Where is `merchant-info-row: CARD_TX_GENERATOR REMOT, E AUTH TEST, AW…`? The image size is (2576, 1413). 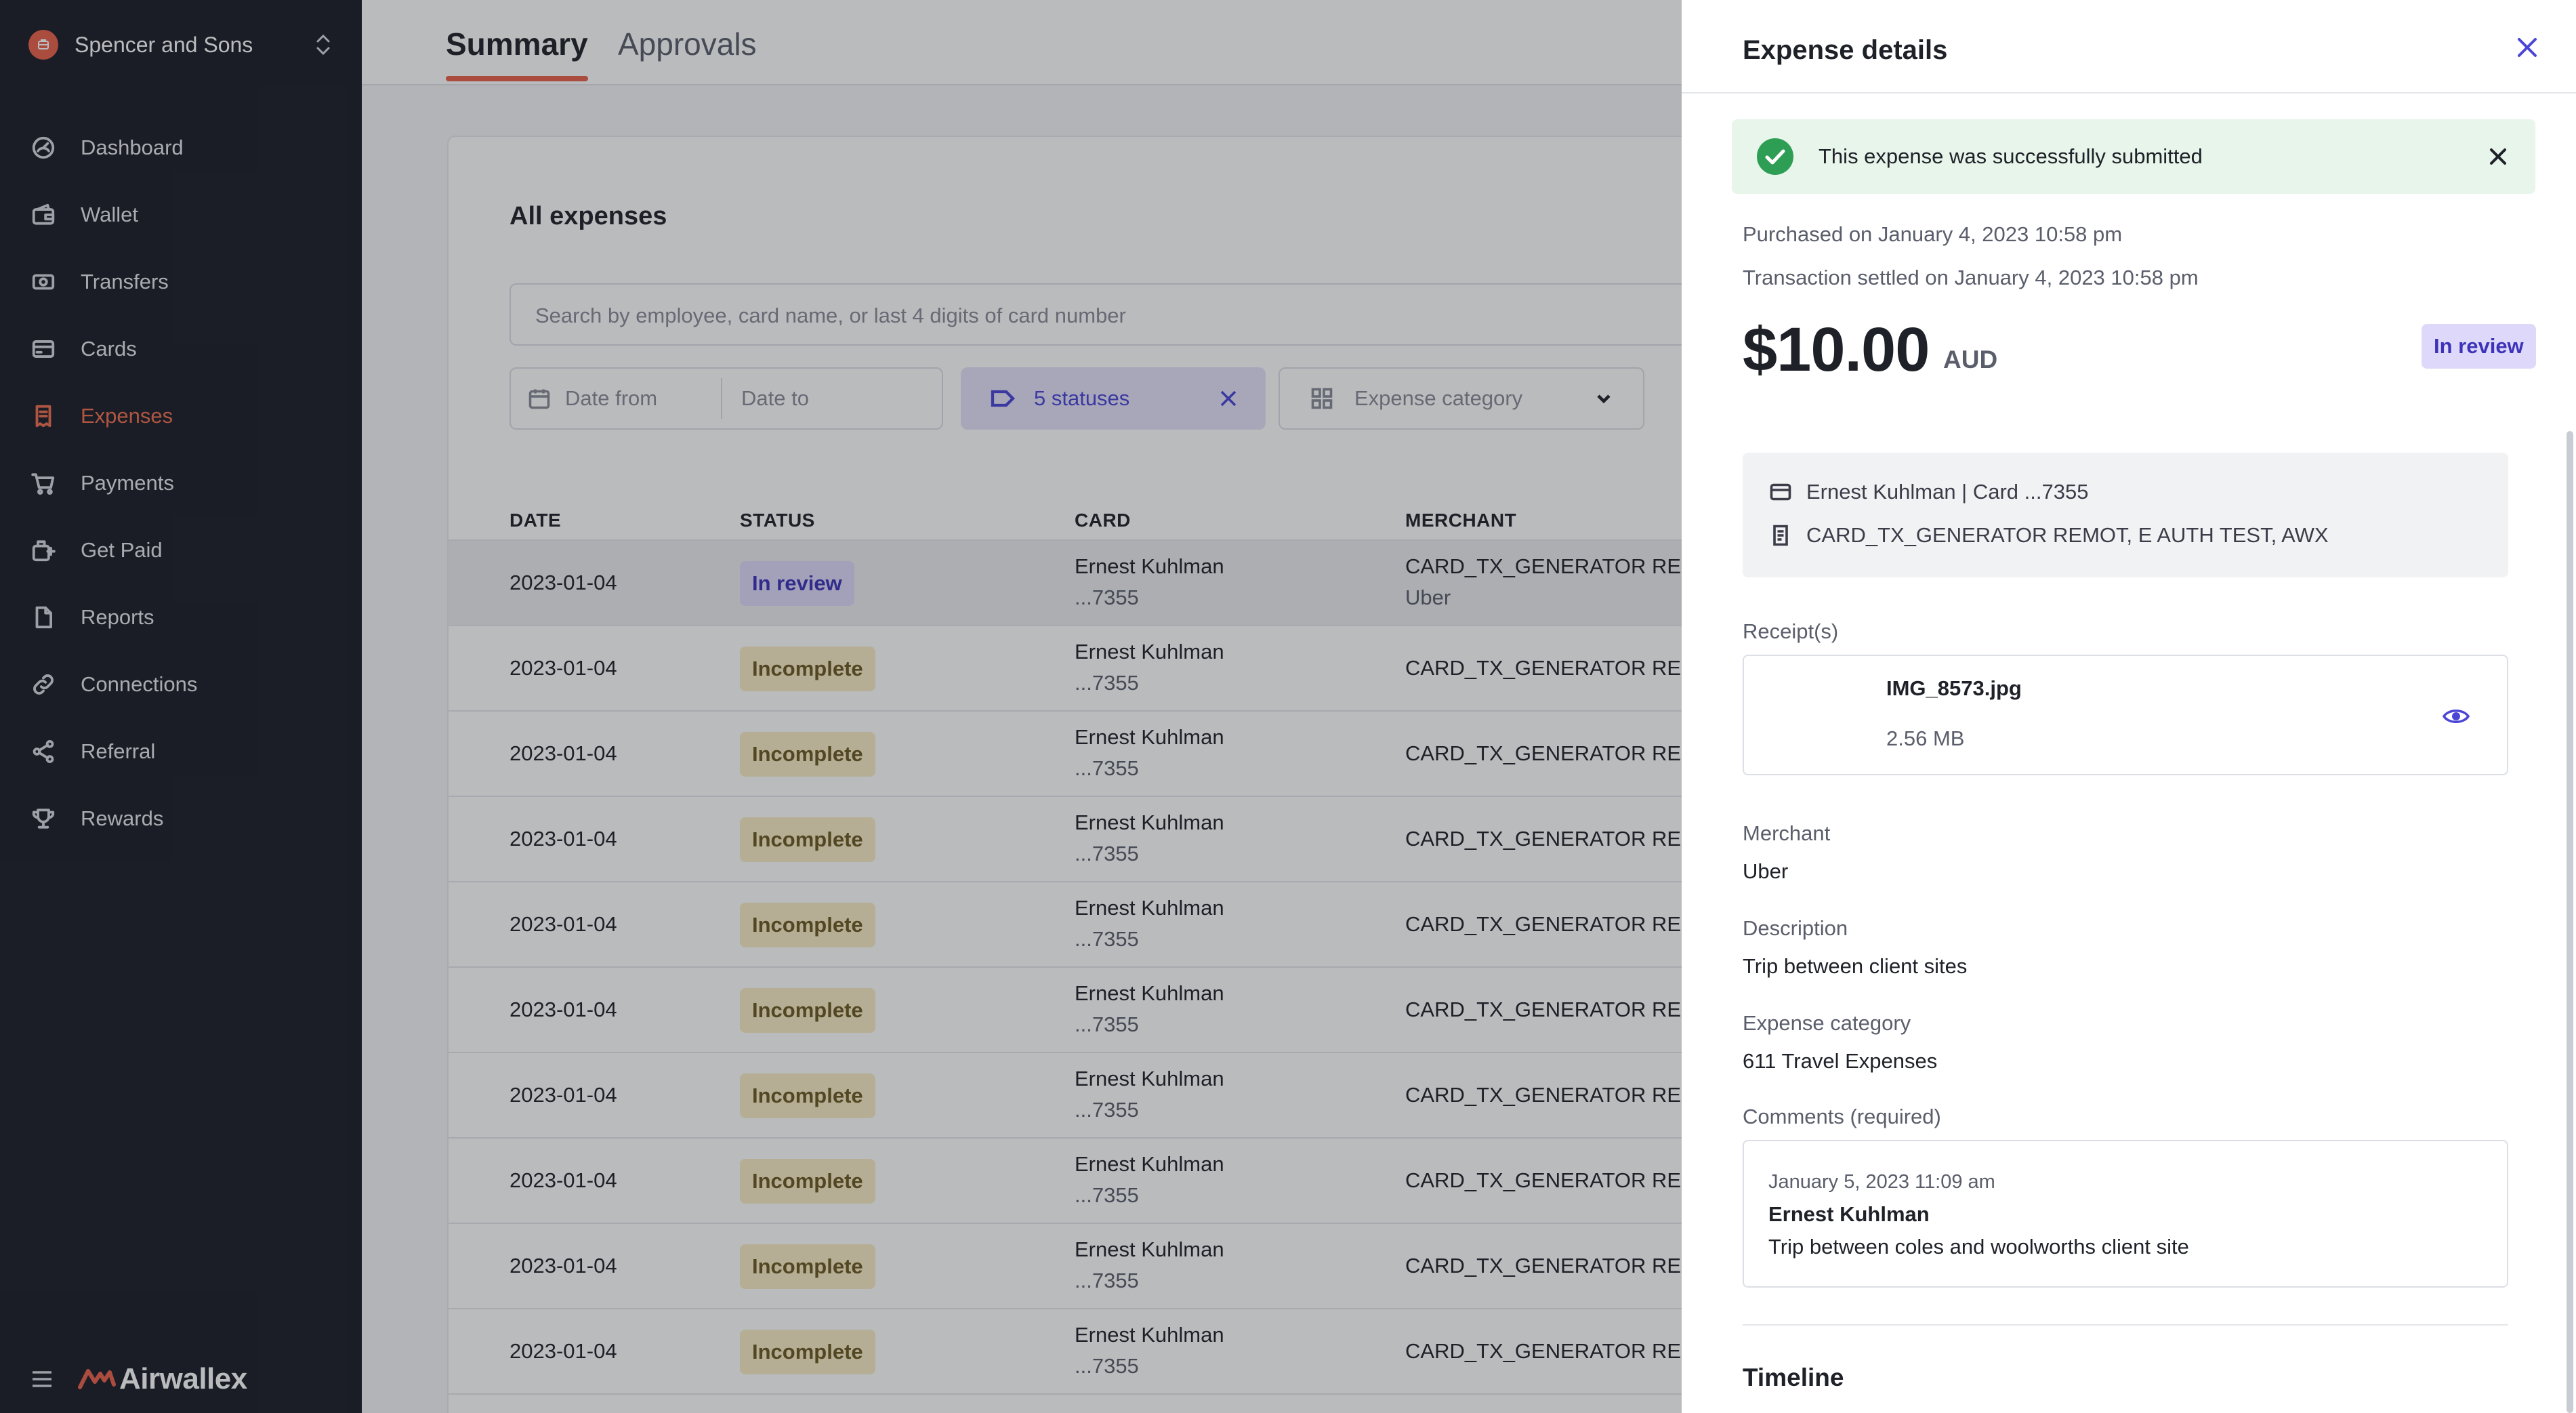 merchant-info-row: CARD_TX_GENERATOR REMOT, E AUTH TEST, AW… is located at coordinates (2048, 535).